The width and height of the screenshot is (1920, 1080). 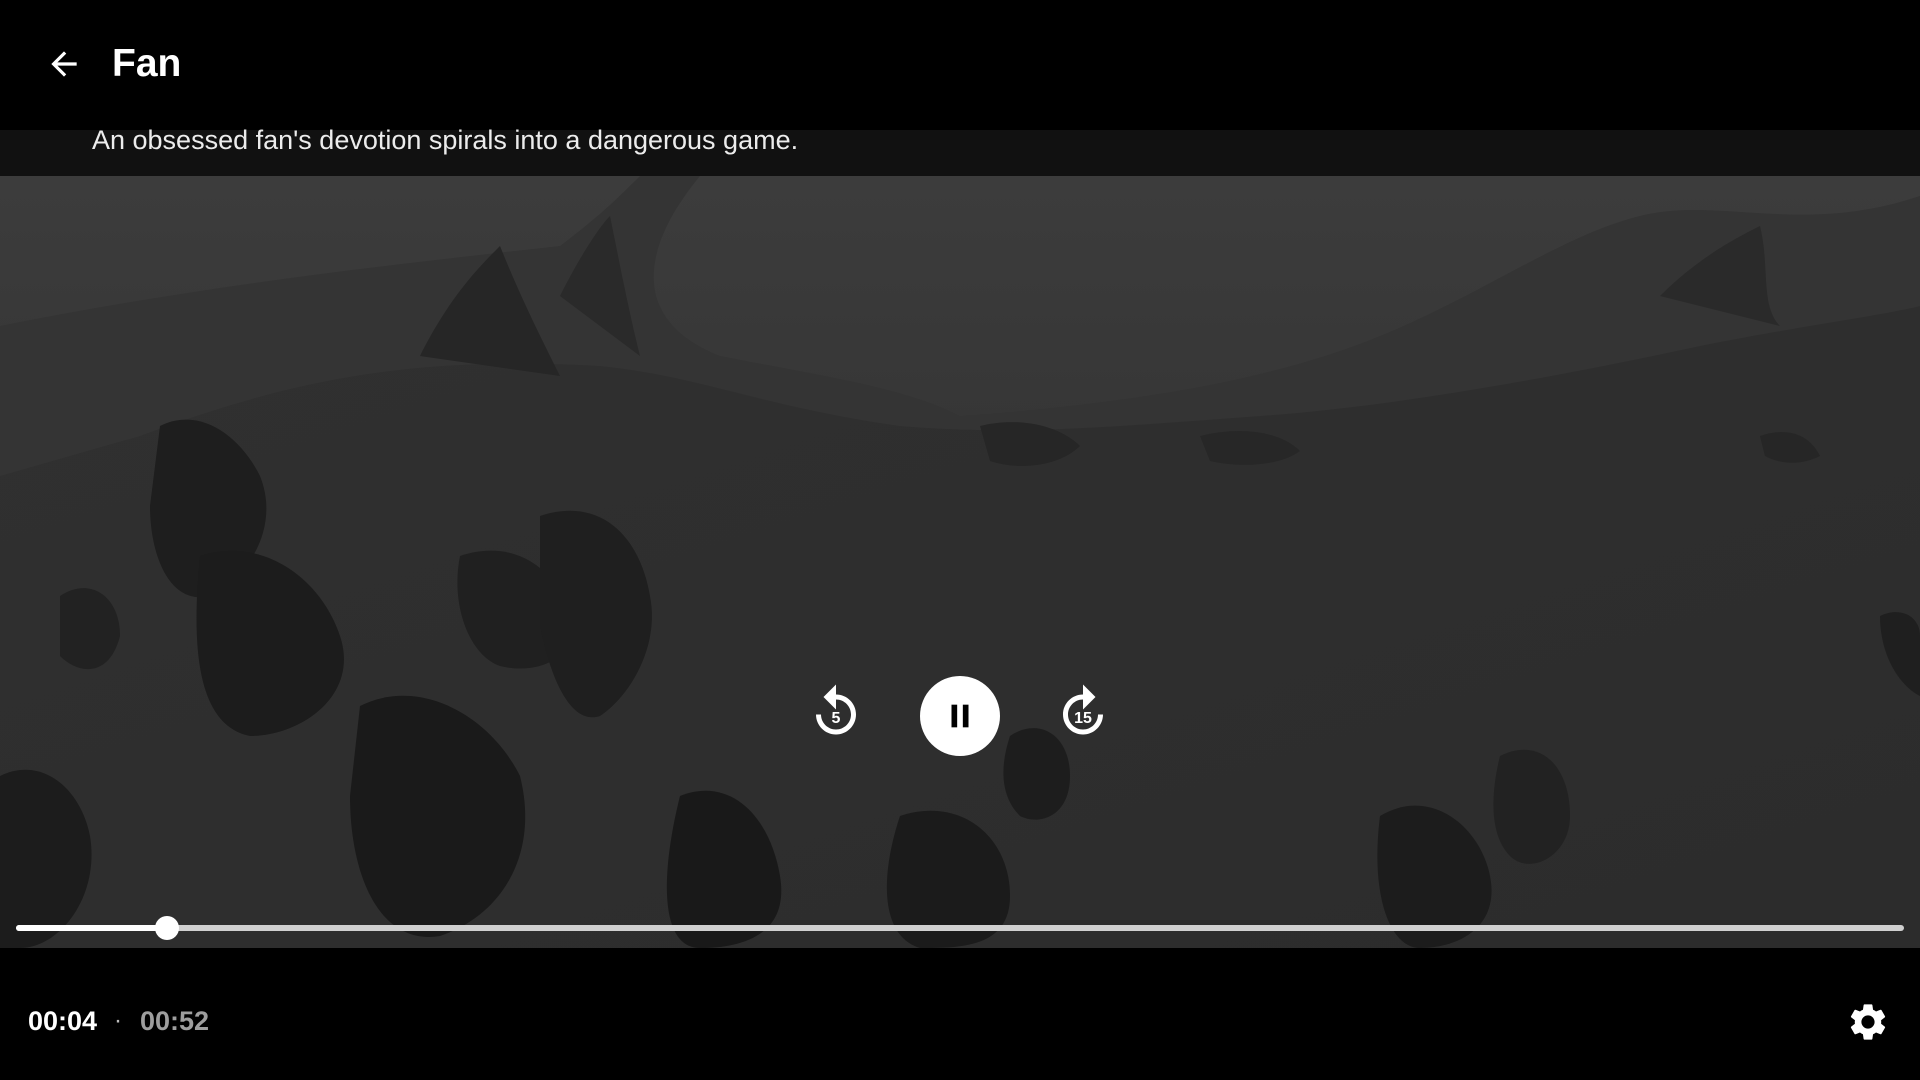 I want to click on top-bar: Fan, so click(x=960, y=65).